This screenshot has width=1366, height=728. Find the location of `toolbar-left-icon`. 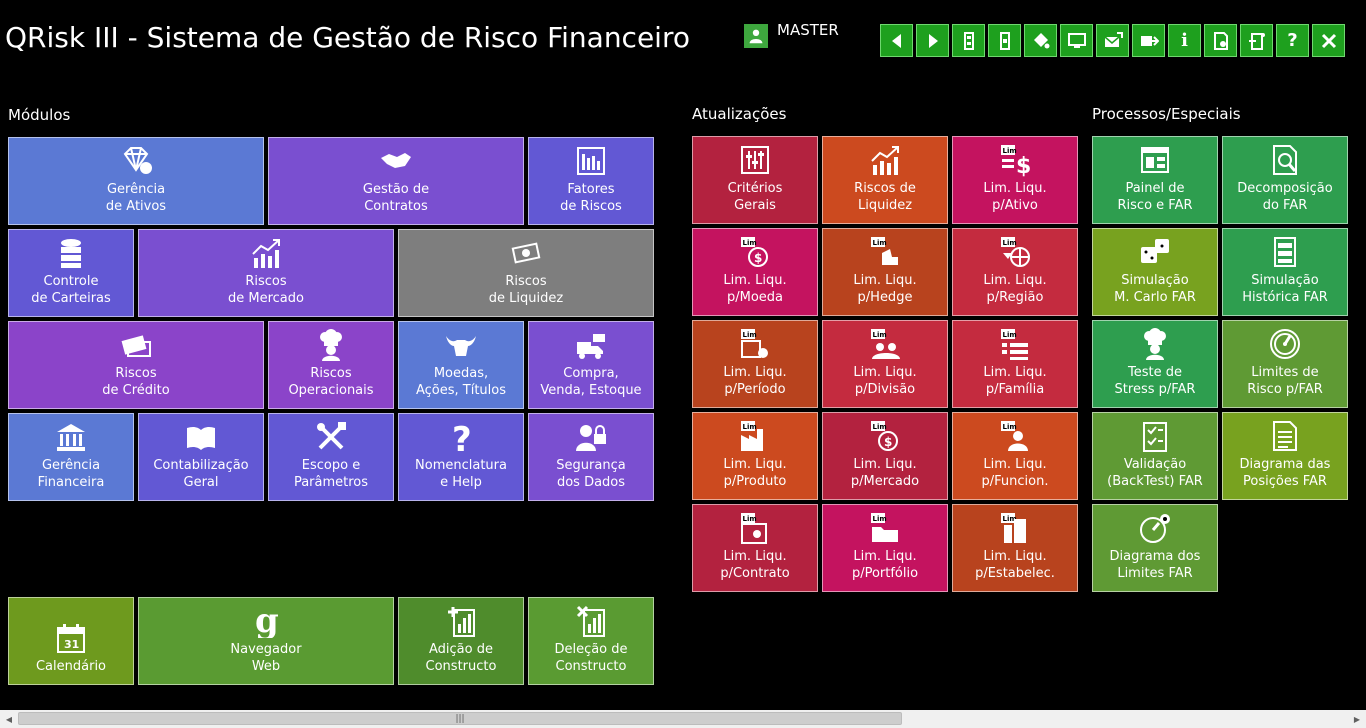

toolbar-left-icon is located at coordinates (896, 40).